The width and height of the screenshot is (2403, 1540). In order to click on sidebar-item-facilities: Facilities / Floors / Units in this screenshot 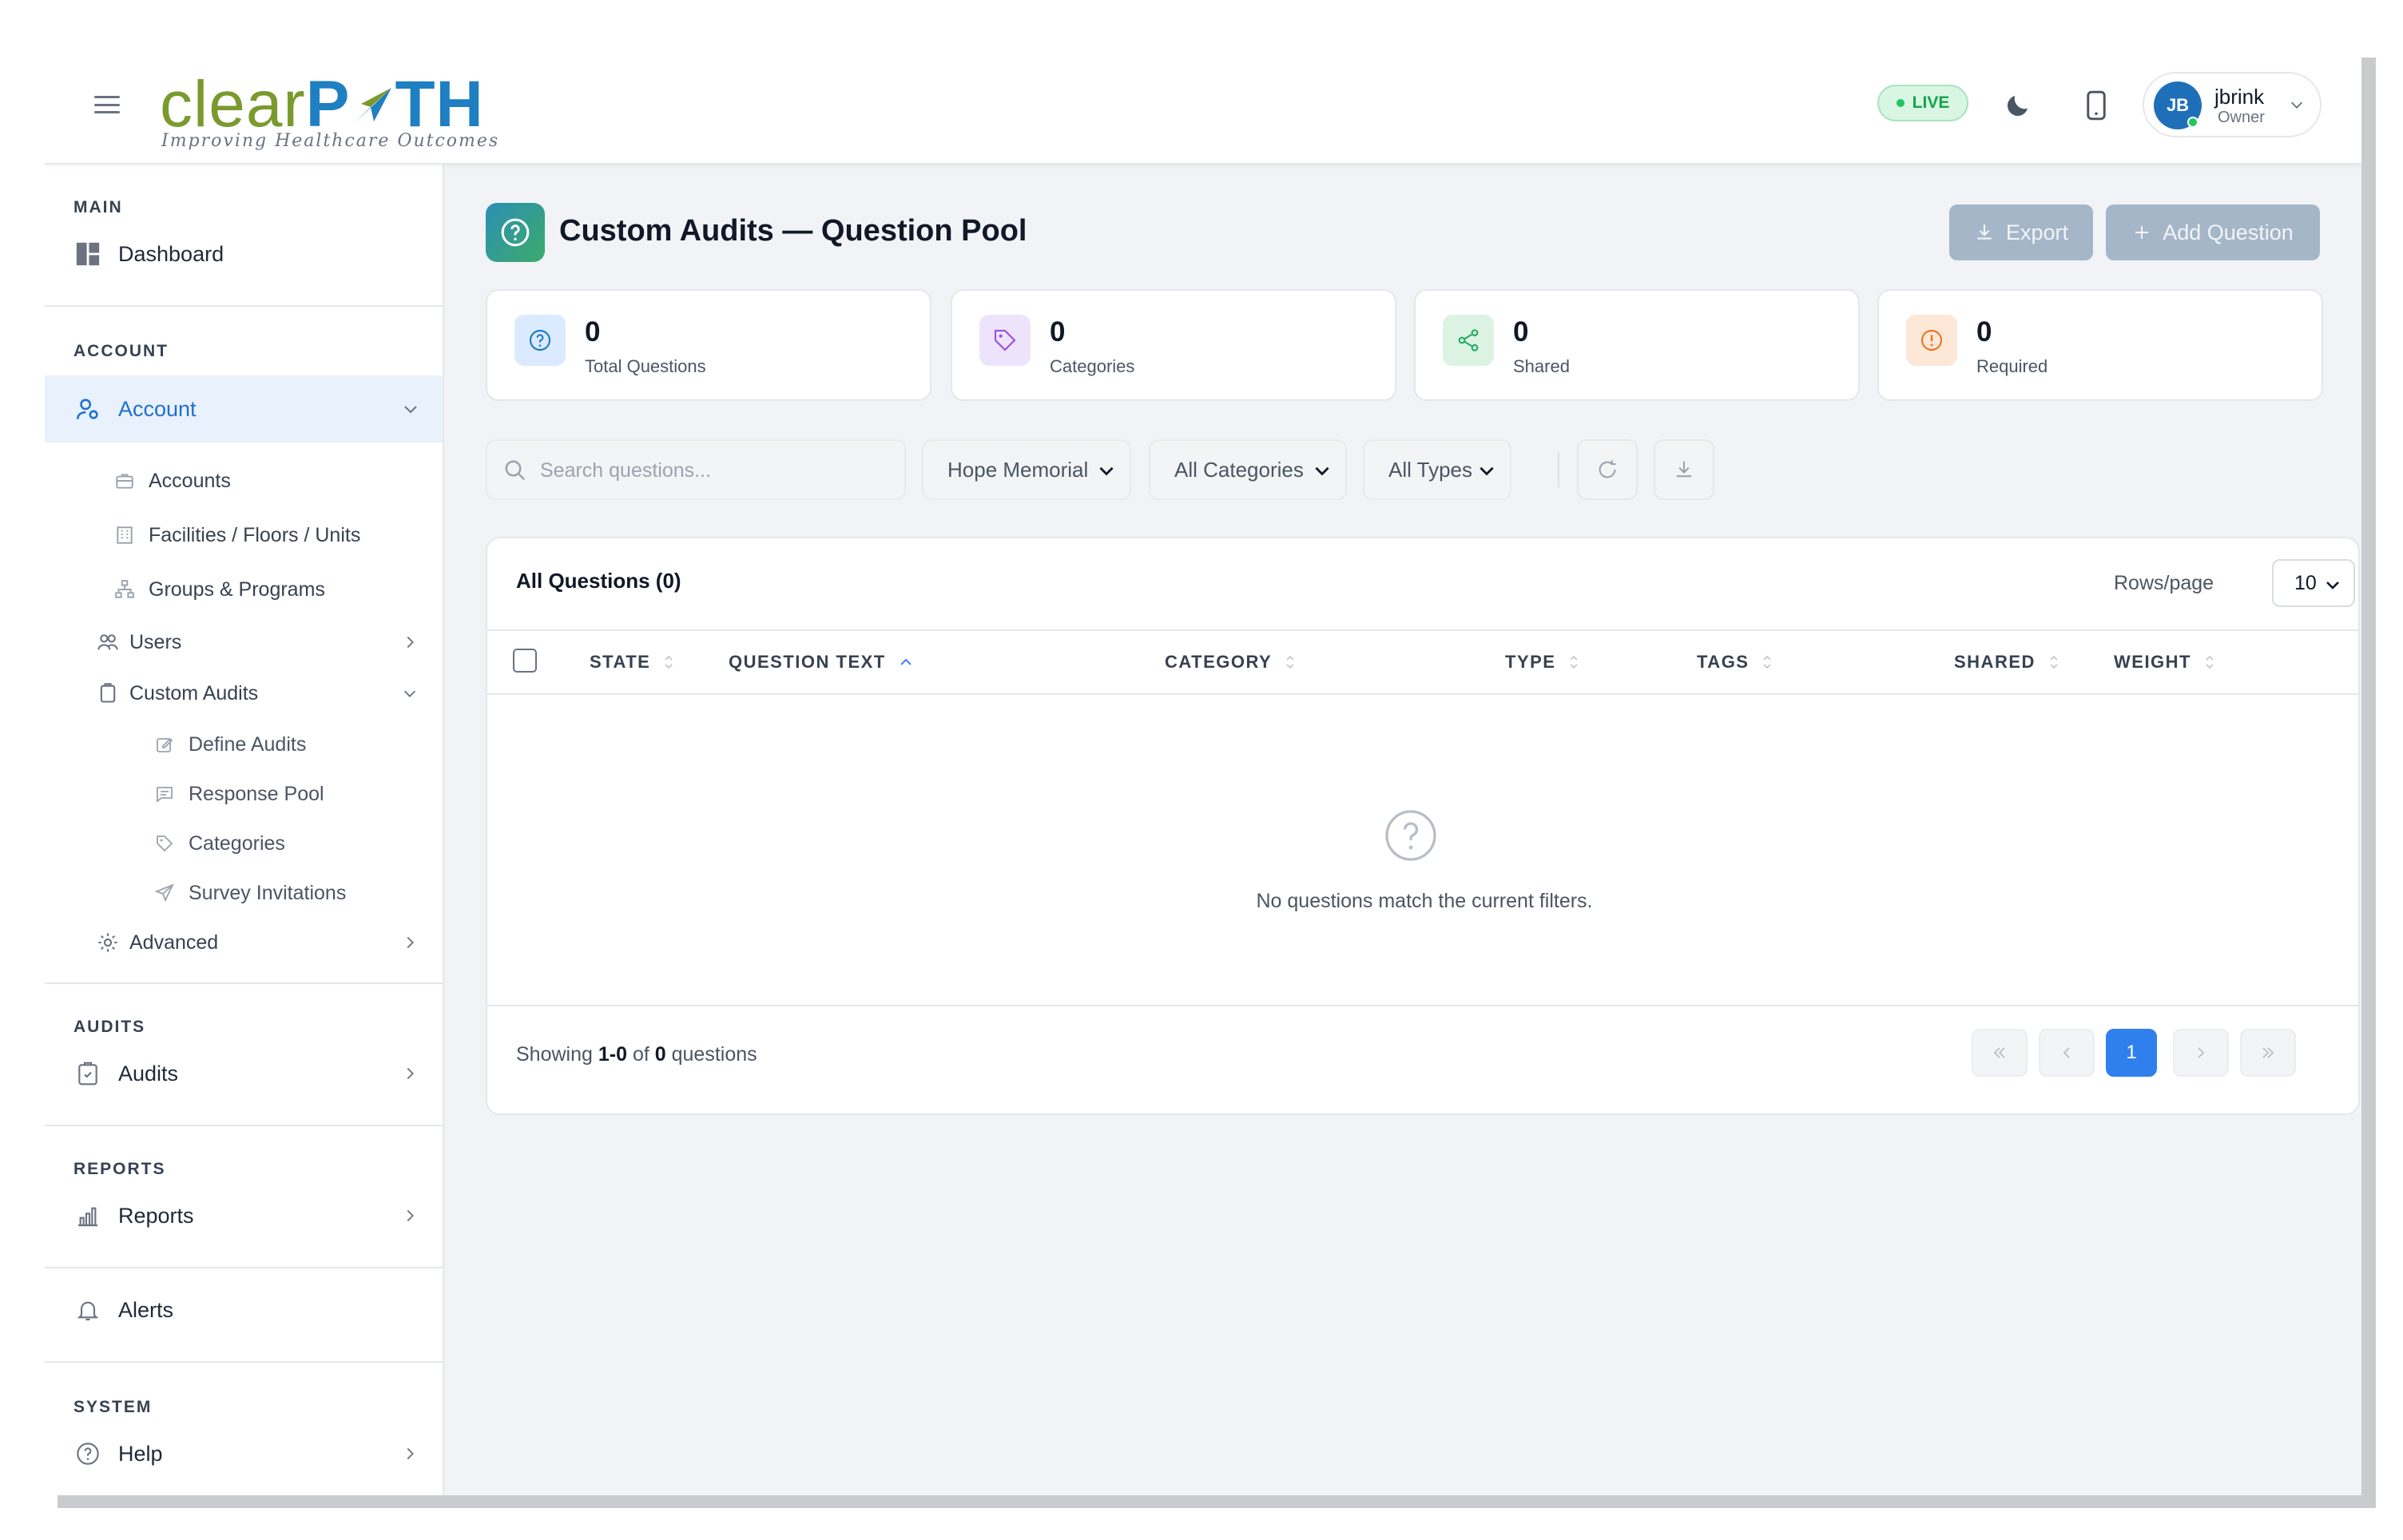, I will do `click(244, 535)`.